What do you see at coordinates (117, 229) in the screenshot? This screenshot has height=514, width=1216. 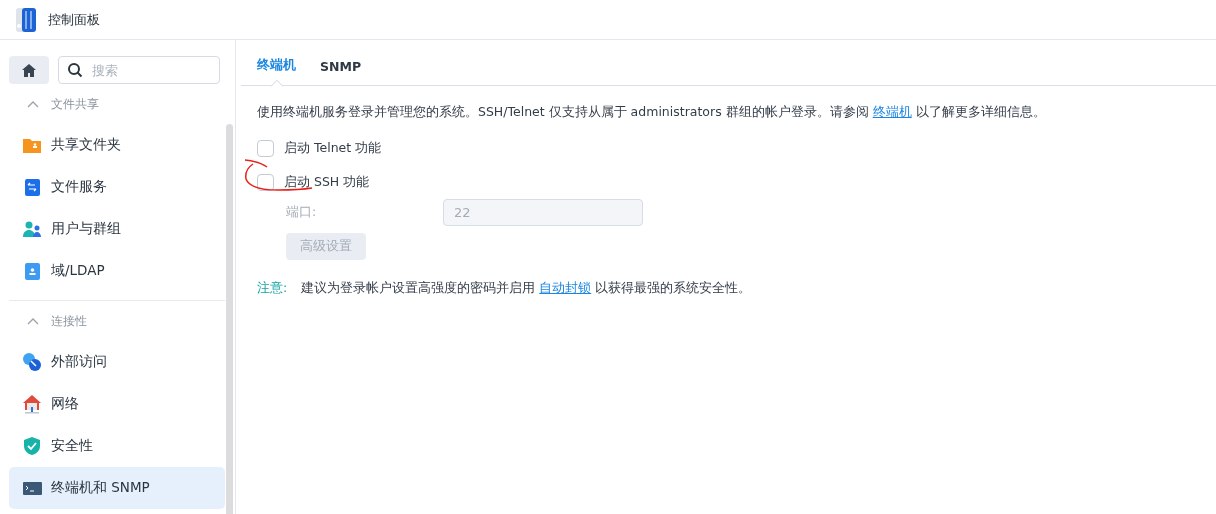 I see `sidebar-item: 用户与群组` at bounding box center [117, 229].